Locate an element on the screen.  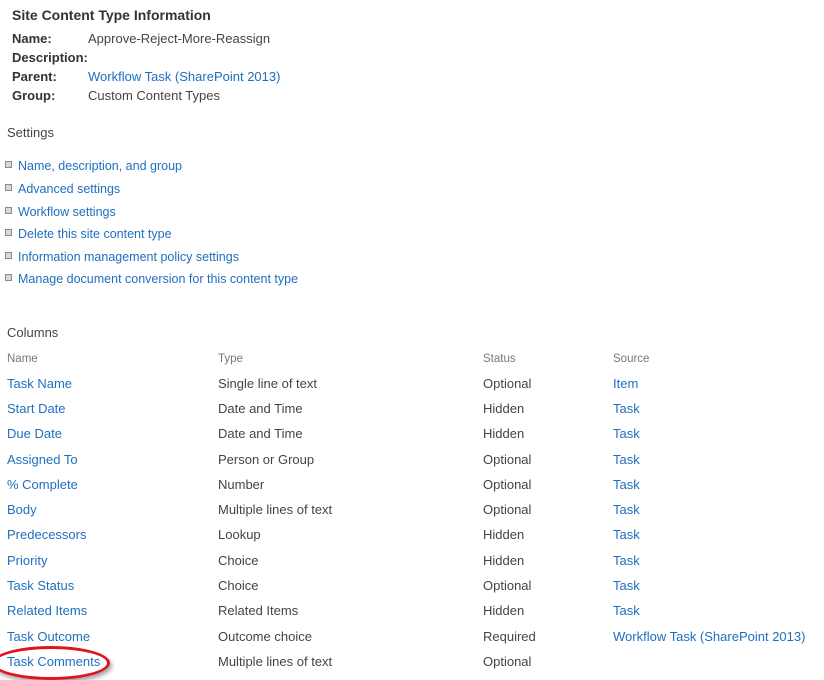
name-value: Approve-Reject-More-Reassign is located at coordinates (179, 38).